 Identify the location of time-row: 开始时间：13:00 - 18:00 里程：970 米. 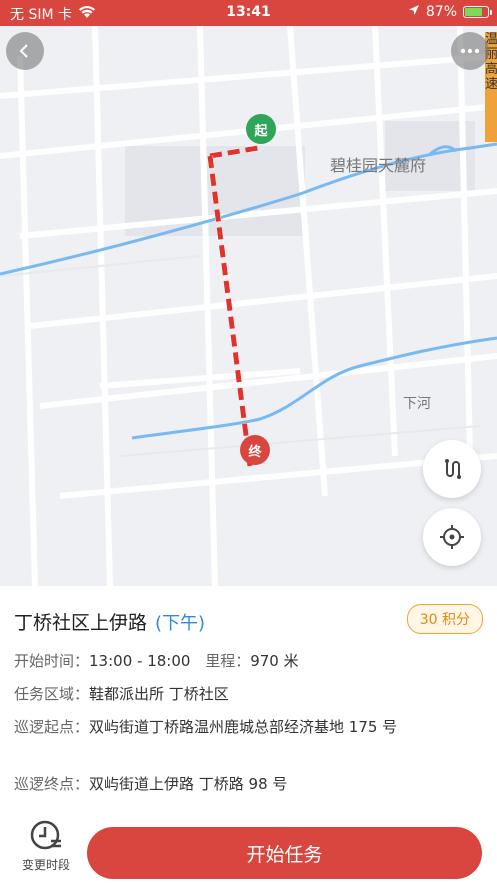
(220, 661).